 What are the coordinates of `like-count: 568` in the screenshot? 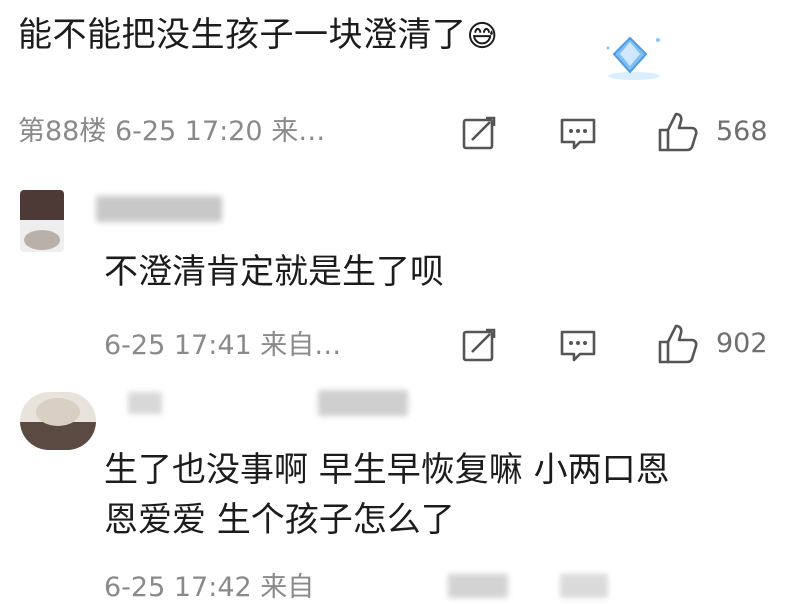 It's located at (742, 131).